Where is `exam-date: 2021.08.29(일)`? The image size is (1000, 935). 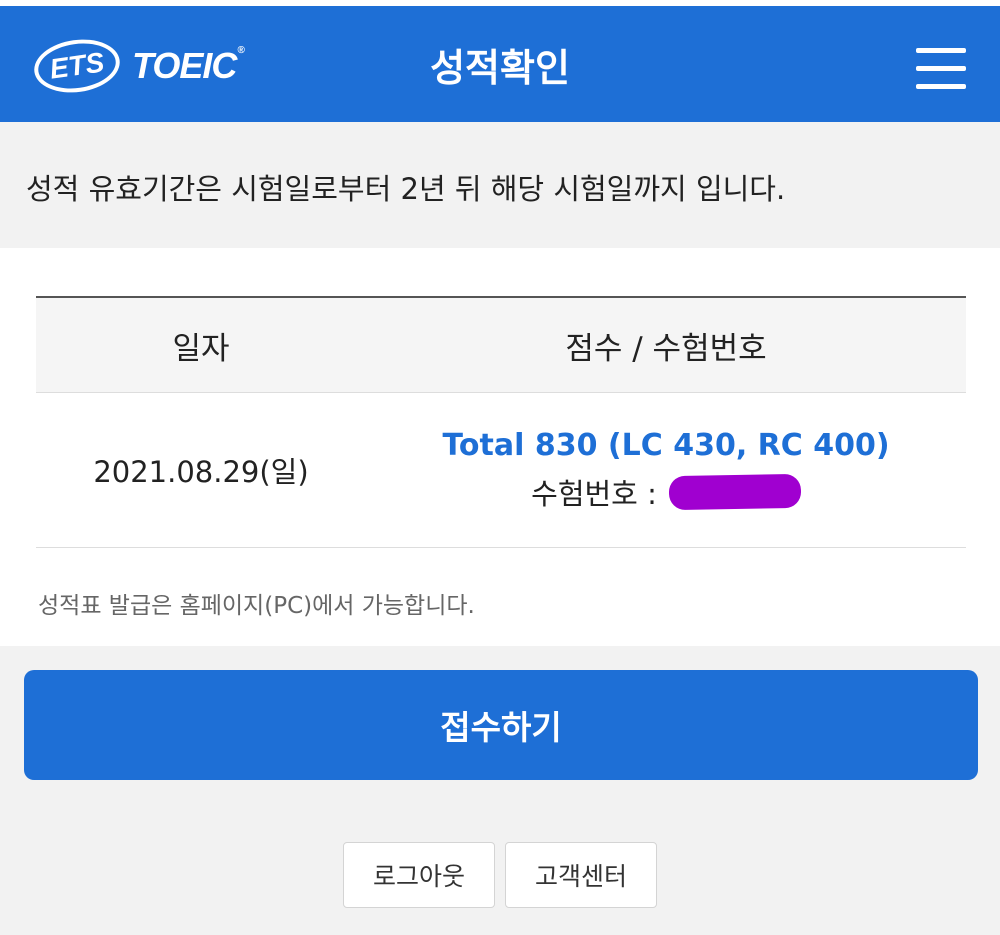
exam-date: 2021.08.29(일) is located at coordinates (201, 472).